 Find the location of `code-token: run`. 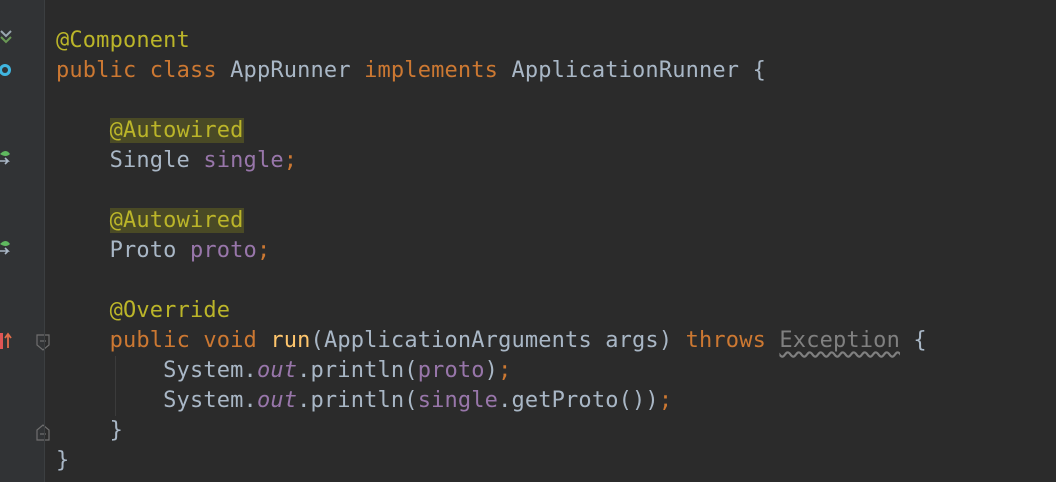

code-token: run is located at coordinates (290, 340).